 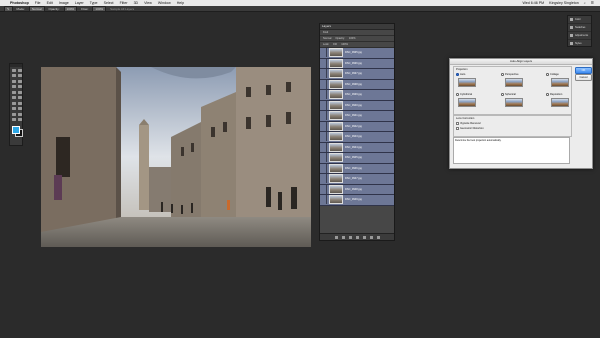 I want to click on radio-reposition, so click(x=547, y=94).